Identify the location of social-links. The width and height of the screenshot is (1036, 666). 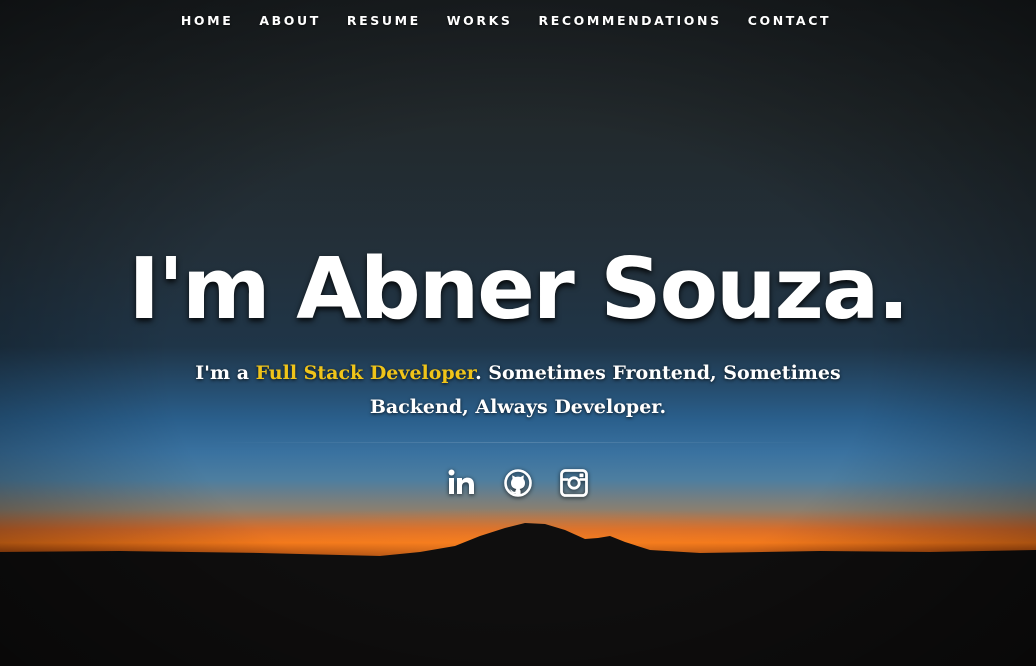
(518, 483).